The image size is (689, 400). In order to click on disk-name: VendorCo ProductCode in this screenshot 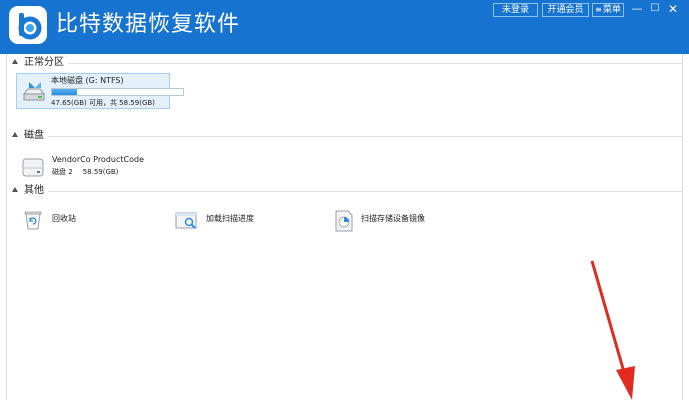, I will do `click(98, 159)`.